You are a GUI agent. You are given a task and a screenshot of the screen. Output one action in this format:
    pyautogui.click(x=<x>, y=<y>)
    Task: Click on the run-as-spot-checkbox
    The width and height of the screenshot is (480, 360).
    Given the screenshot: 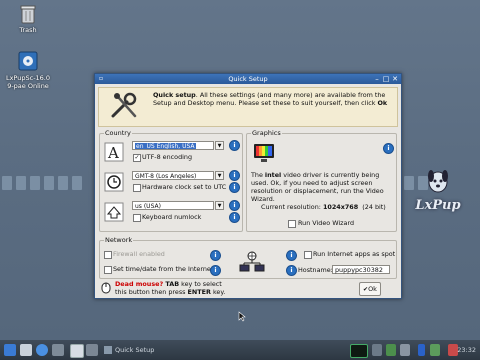 What is the action you would take?
    pyautogui.click(x=308, y=255)
    